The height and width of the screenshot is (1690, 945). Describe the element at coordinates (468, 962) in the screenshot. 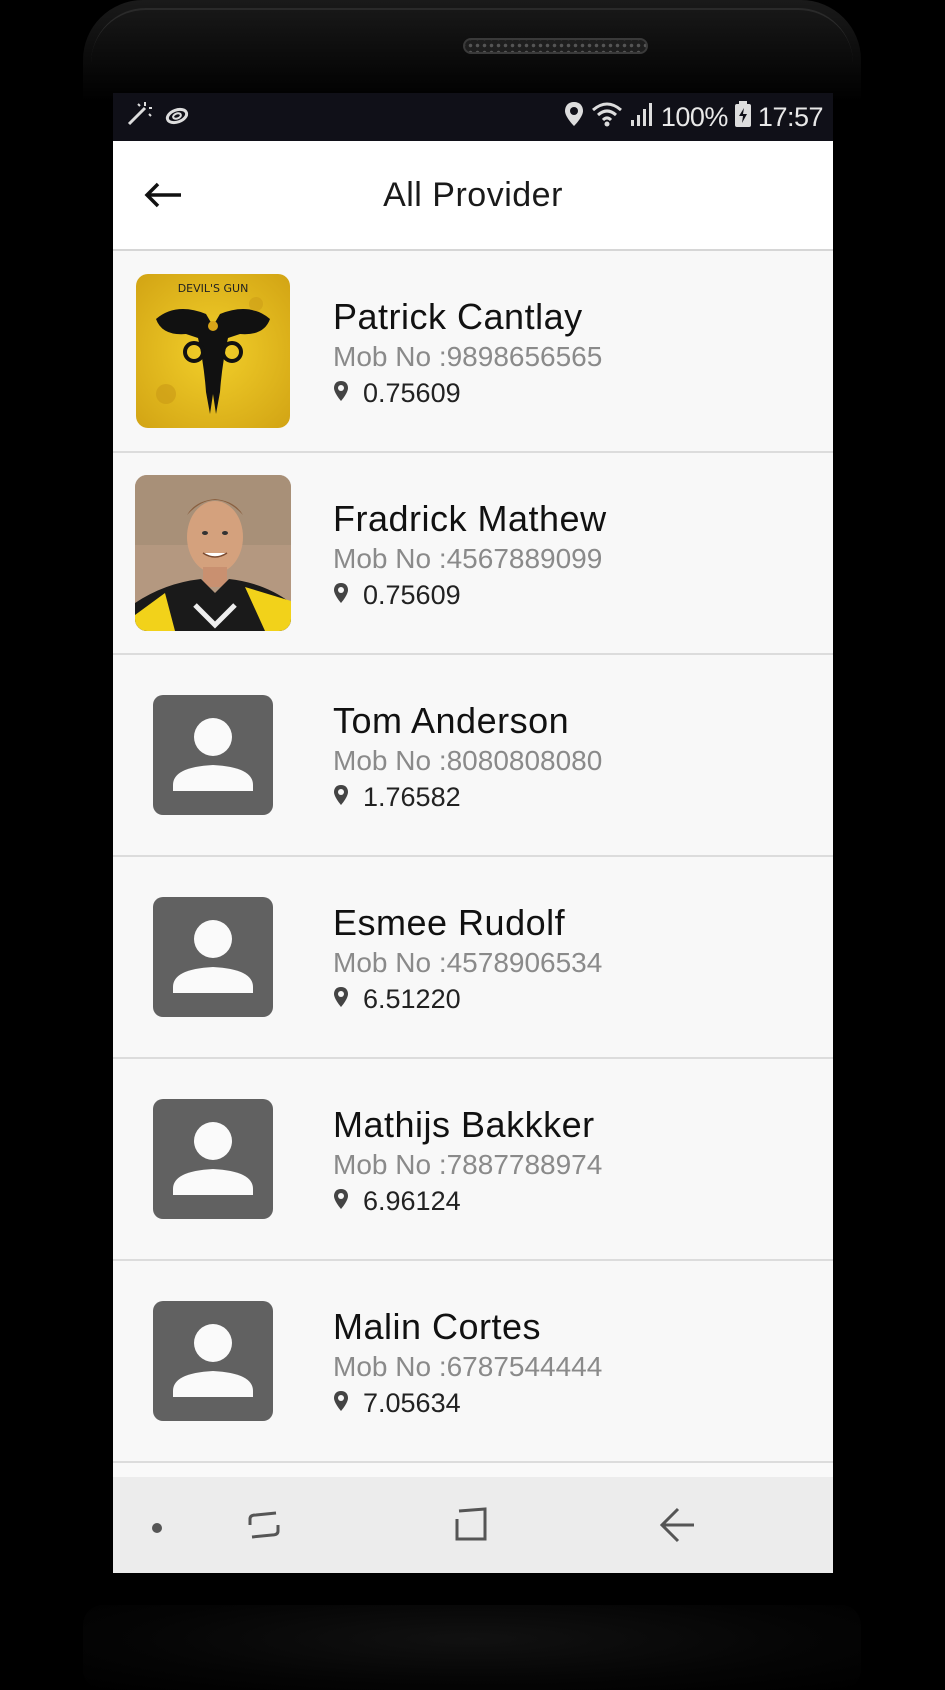

I see `provider-mobile: Mob No :4578906534` at that location.